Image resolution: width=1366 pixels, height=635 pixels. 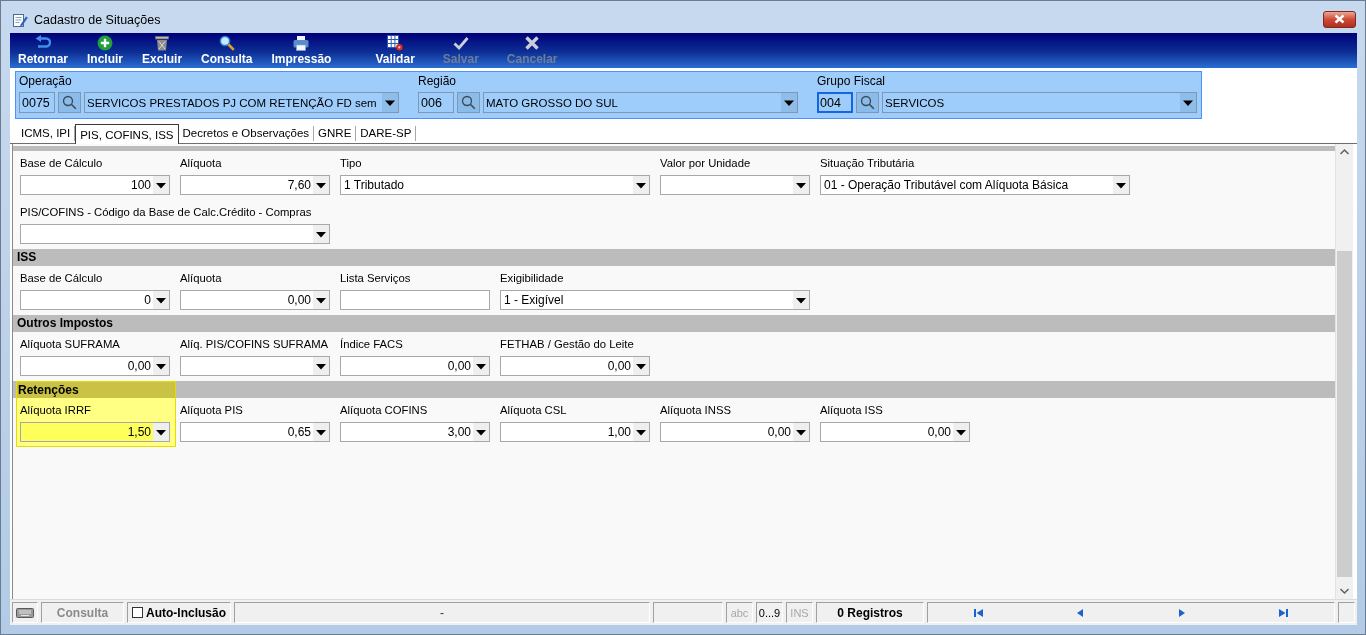 I want to click on field-label: Tipo, so click(x=351, y=163).